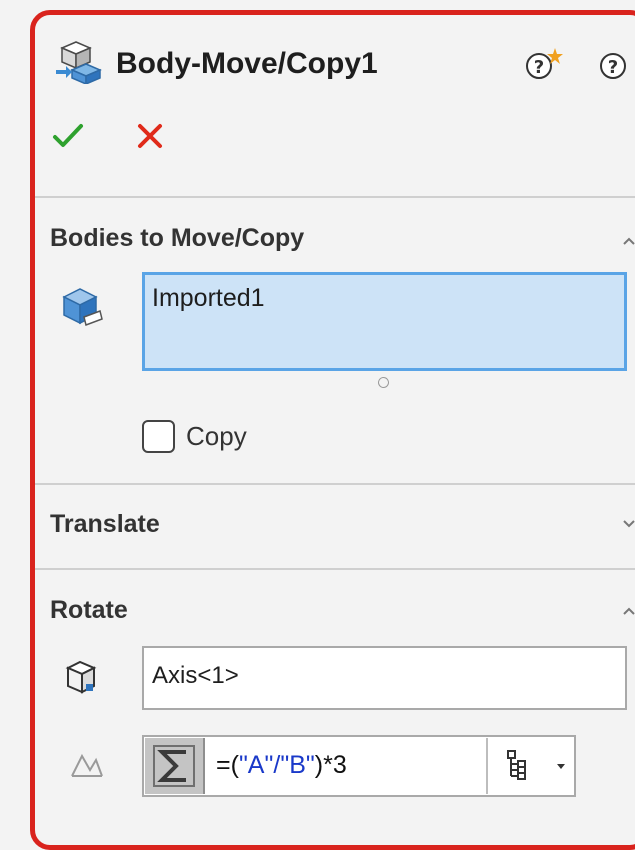 Image resolution: width=635 pixels, height=850 pixels. Describe the element at coordinates (216, 436) in the screenshot. I see `copy-checkbox-label: Copy` at that location.